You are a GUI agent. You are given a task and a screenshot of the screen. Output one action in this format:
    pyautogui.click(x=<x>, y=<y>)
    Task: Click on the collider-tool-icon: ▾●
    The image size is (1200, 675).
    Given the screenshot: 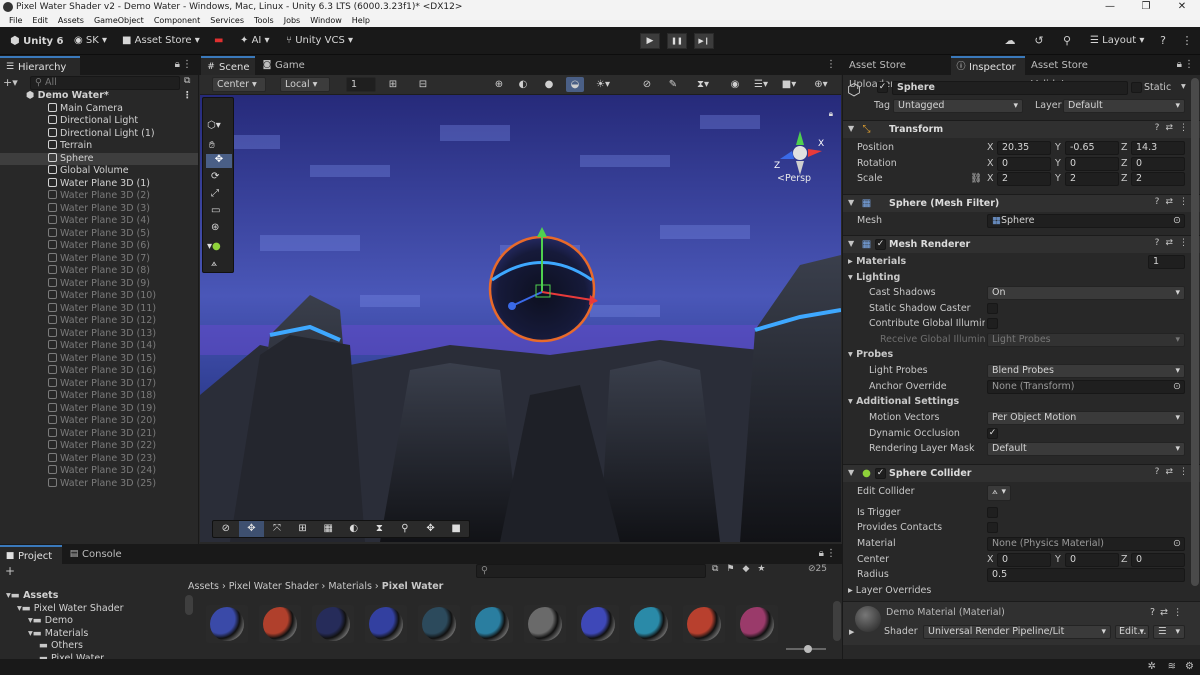 What is the action you would take?
    pyautogui.click(x=214, y=246)
    